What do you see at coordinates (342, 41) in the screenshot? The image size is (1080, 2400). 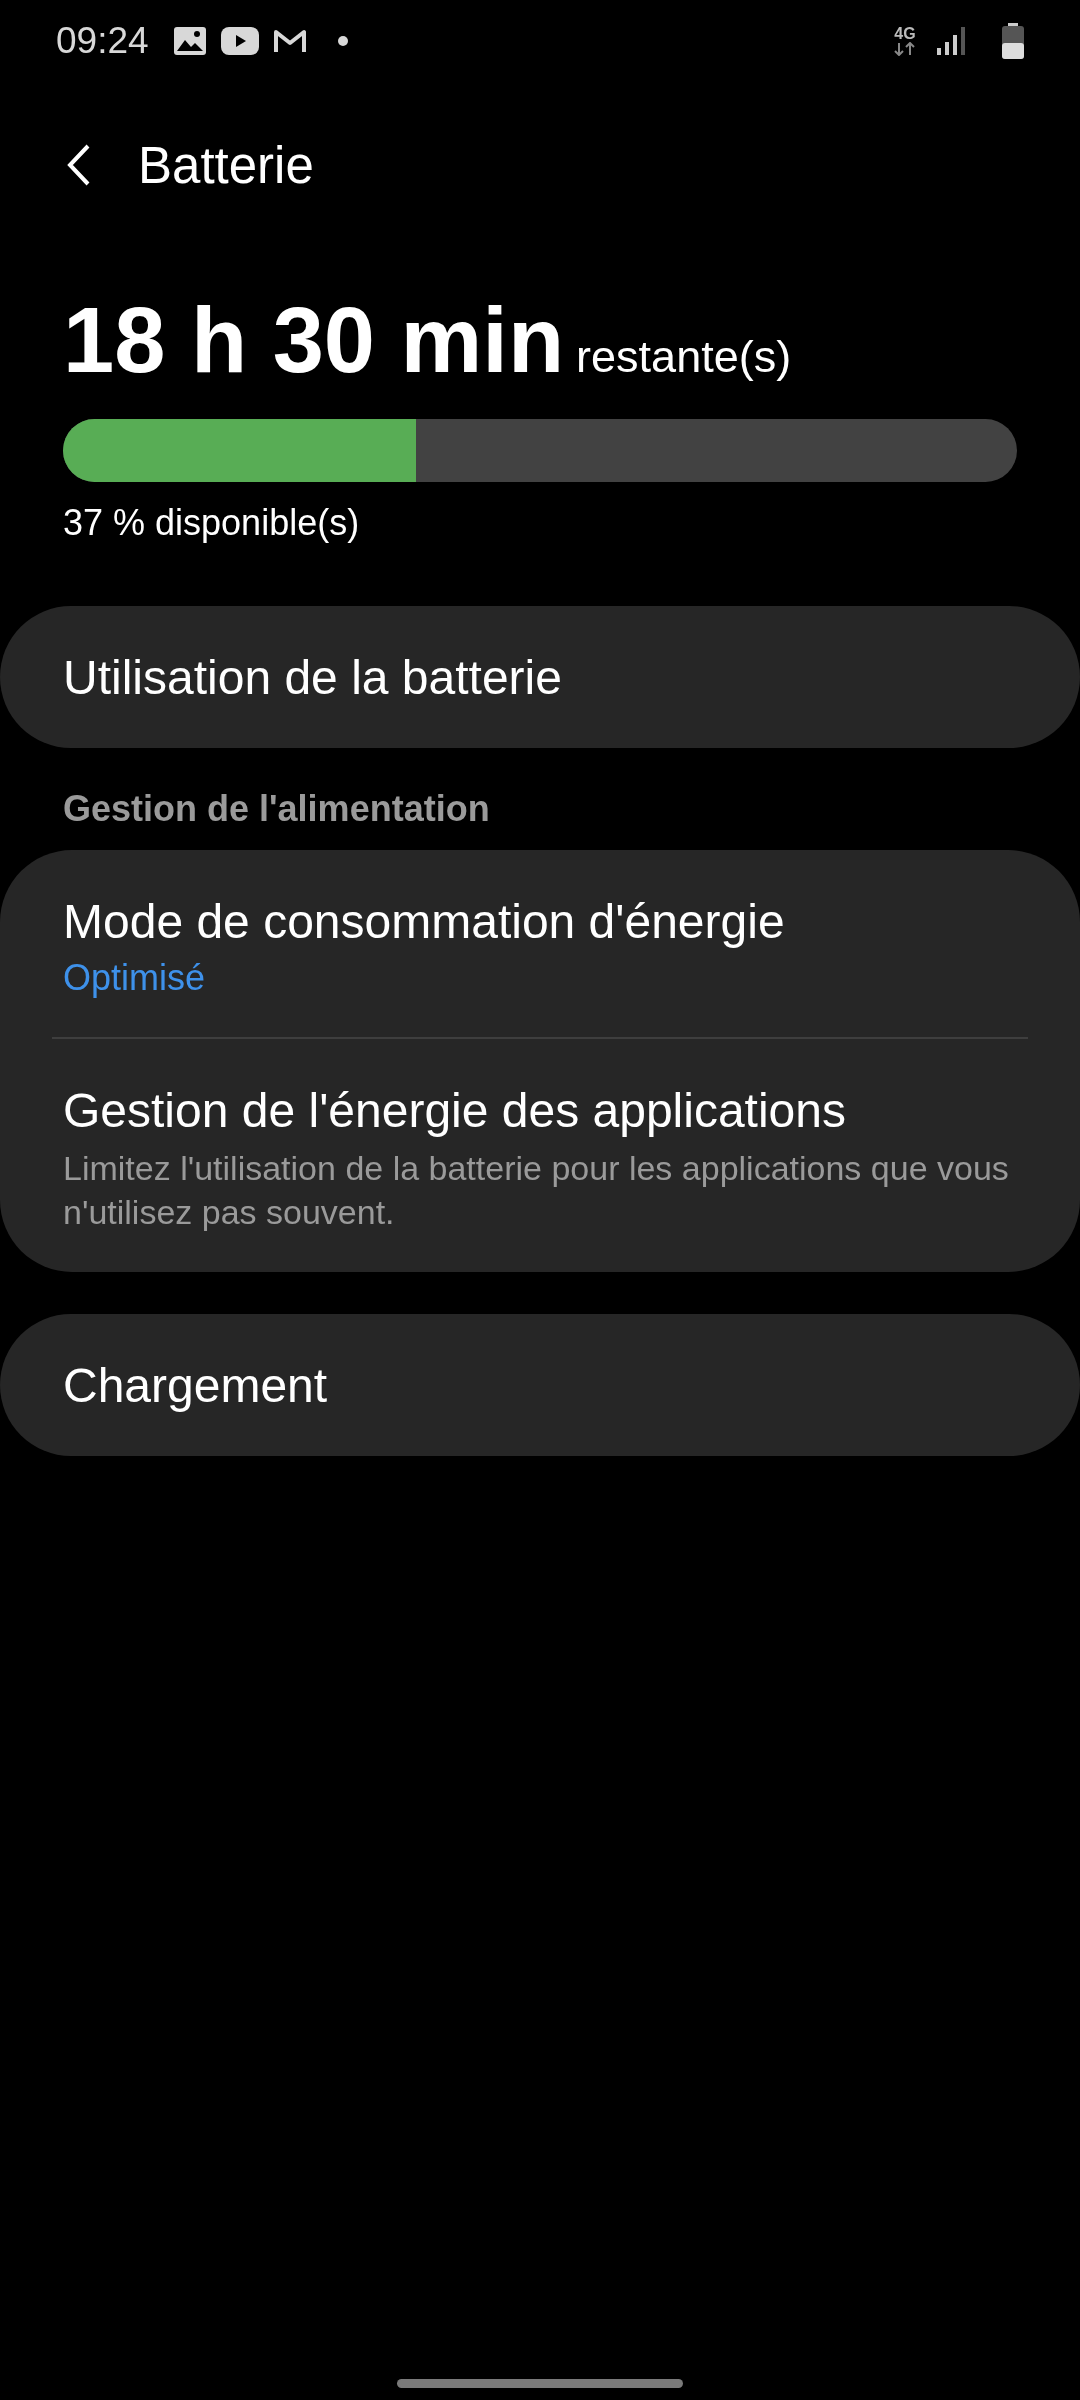 I see `notification-dot-icon` at bounding box center [342, 41].